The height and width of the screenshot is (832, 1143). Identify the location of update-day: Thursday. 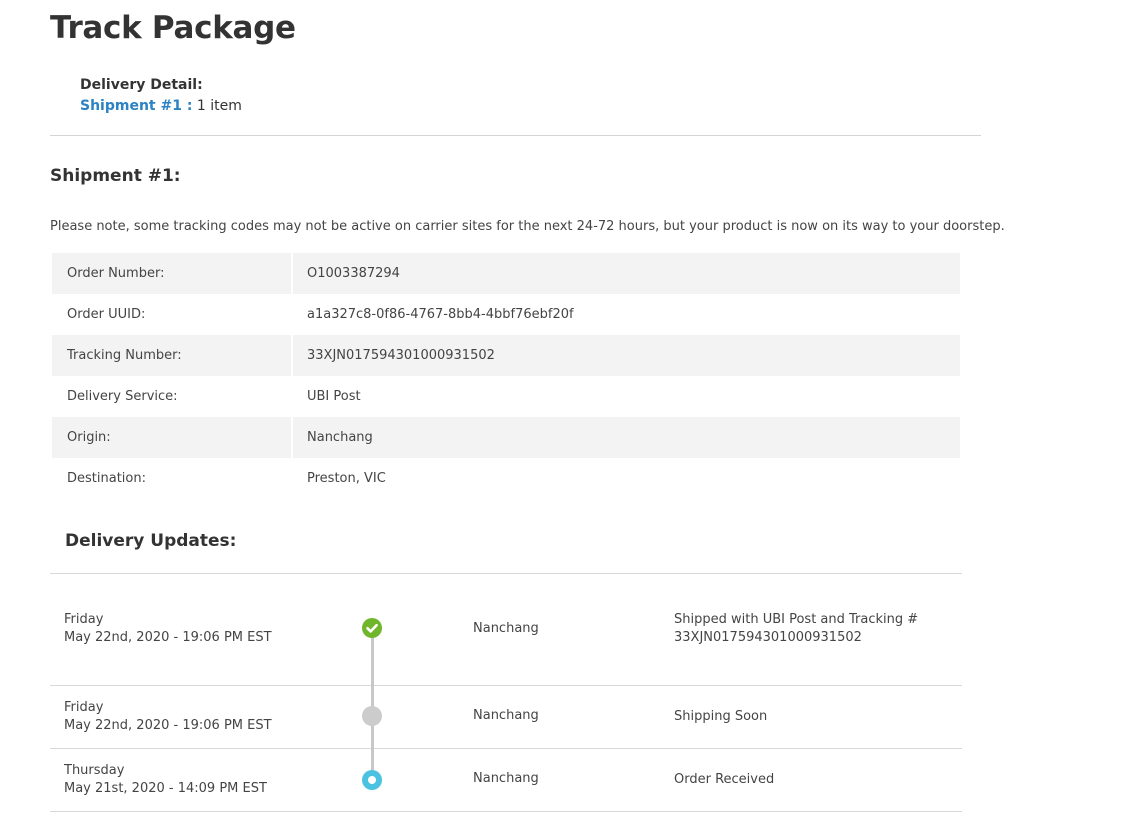
(94, 770).